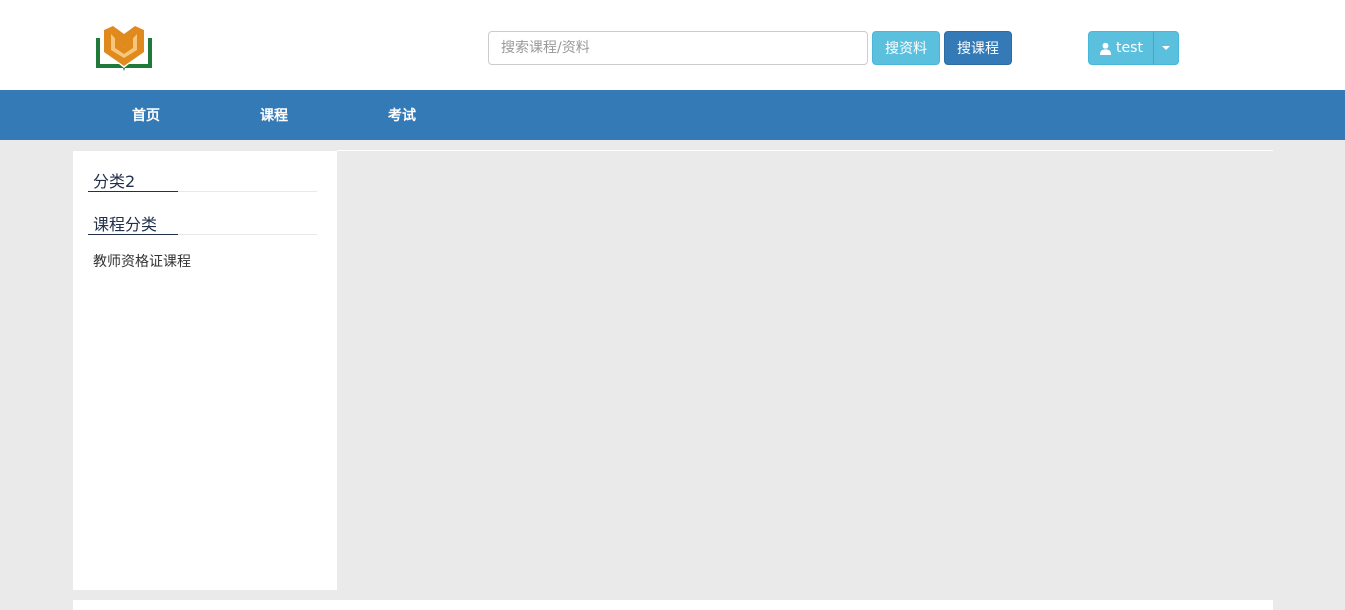 This screenshot has width=1345, height=610. Describe the element at coordinates (678, 48) in the screenshot. I see `search-input` at that location.